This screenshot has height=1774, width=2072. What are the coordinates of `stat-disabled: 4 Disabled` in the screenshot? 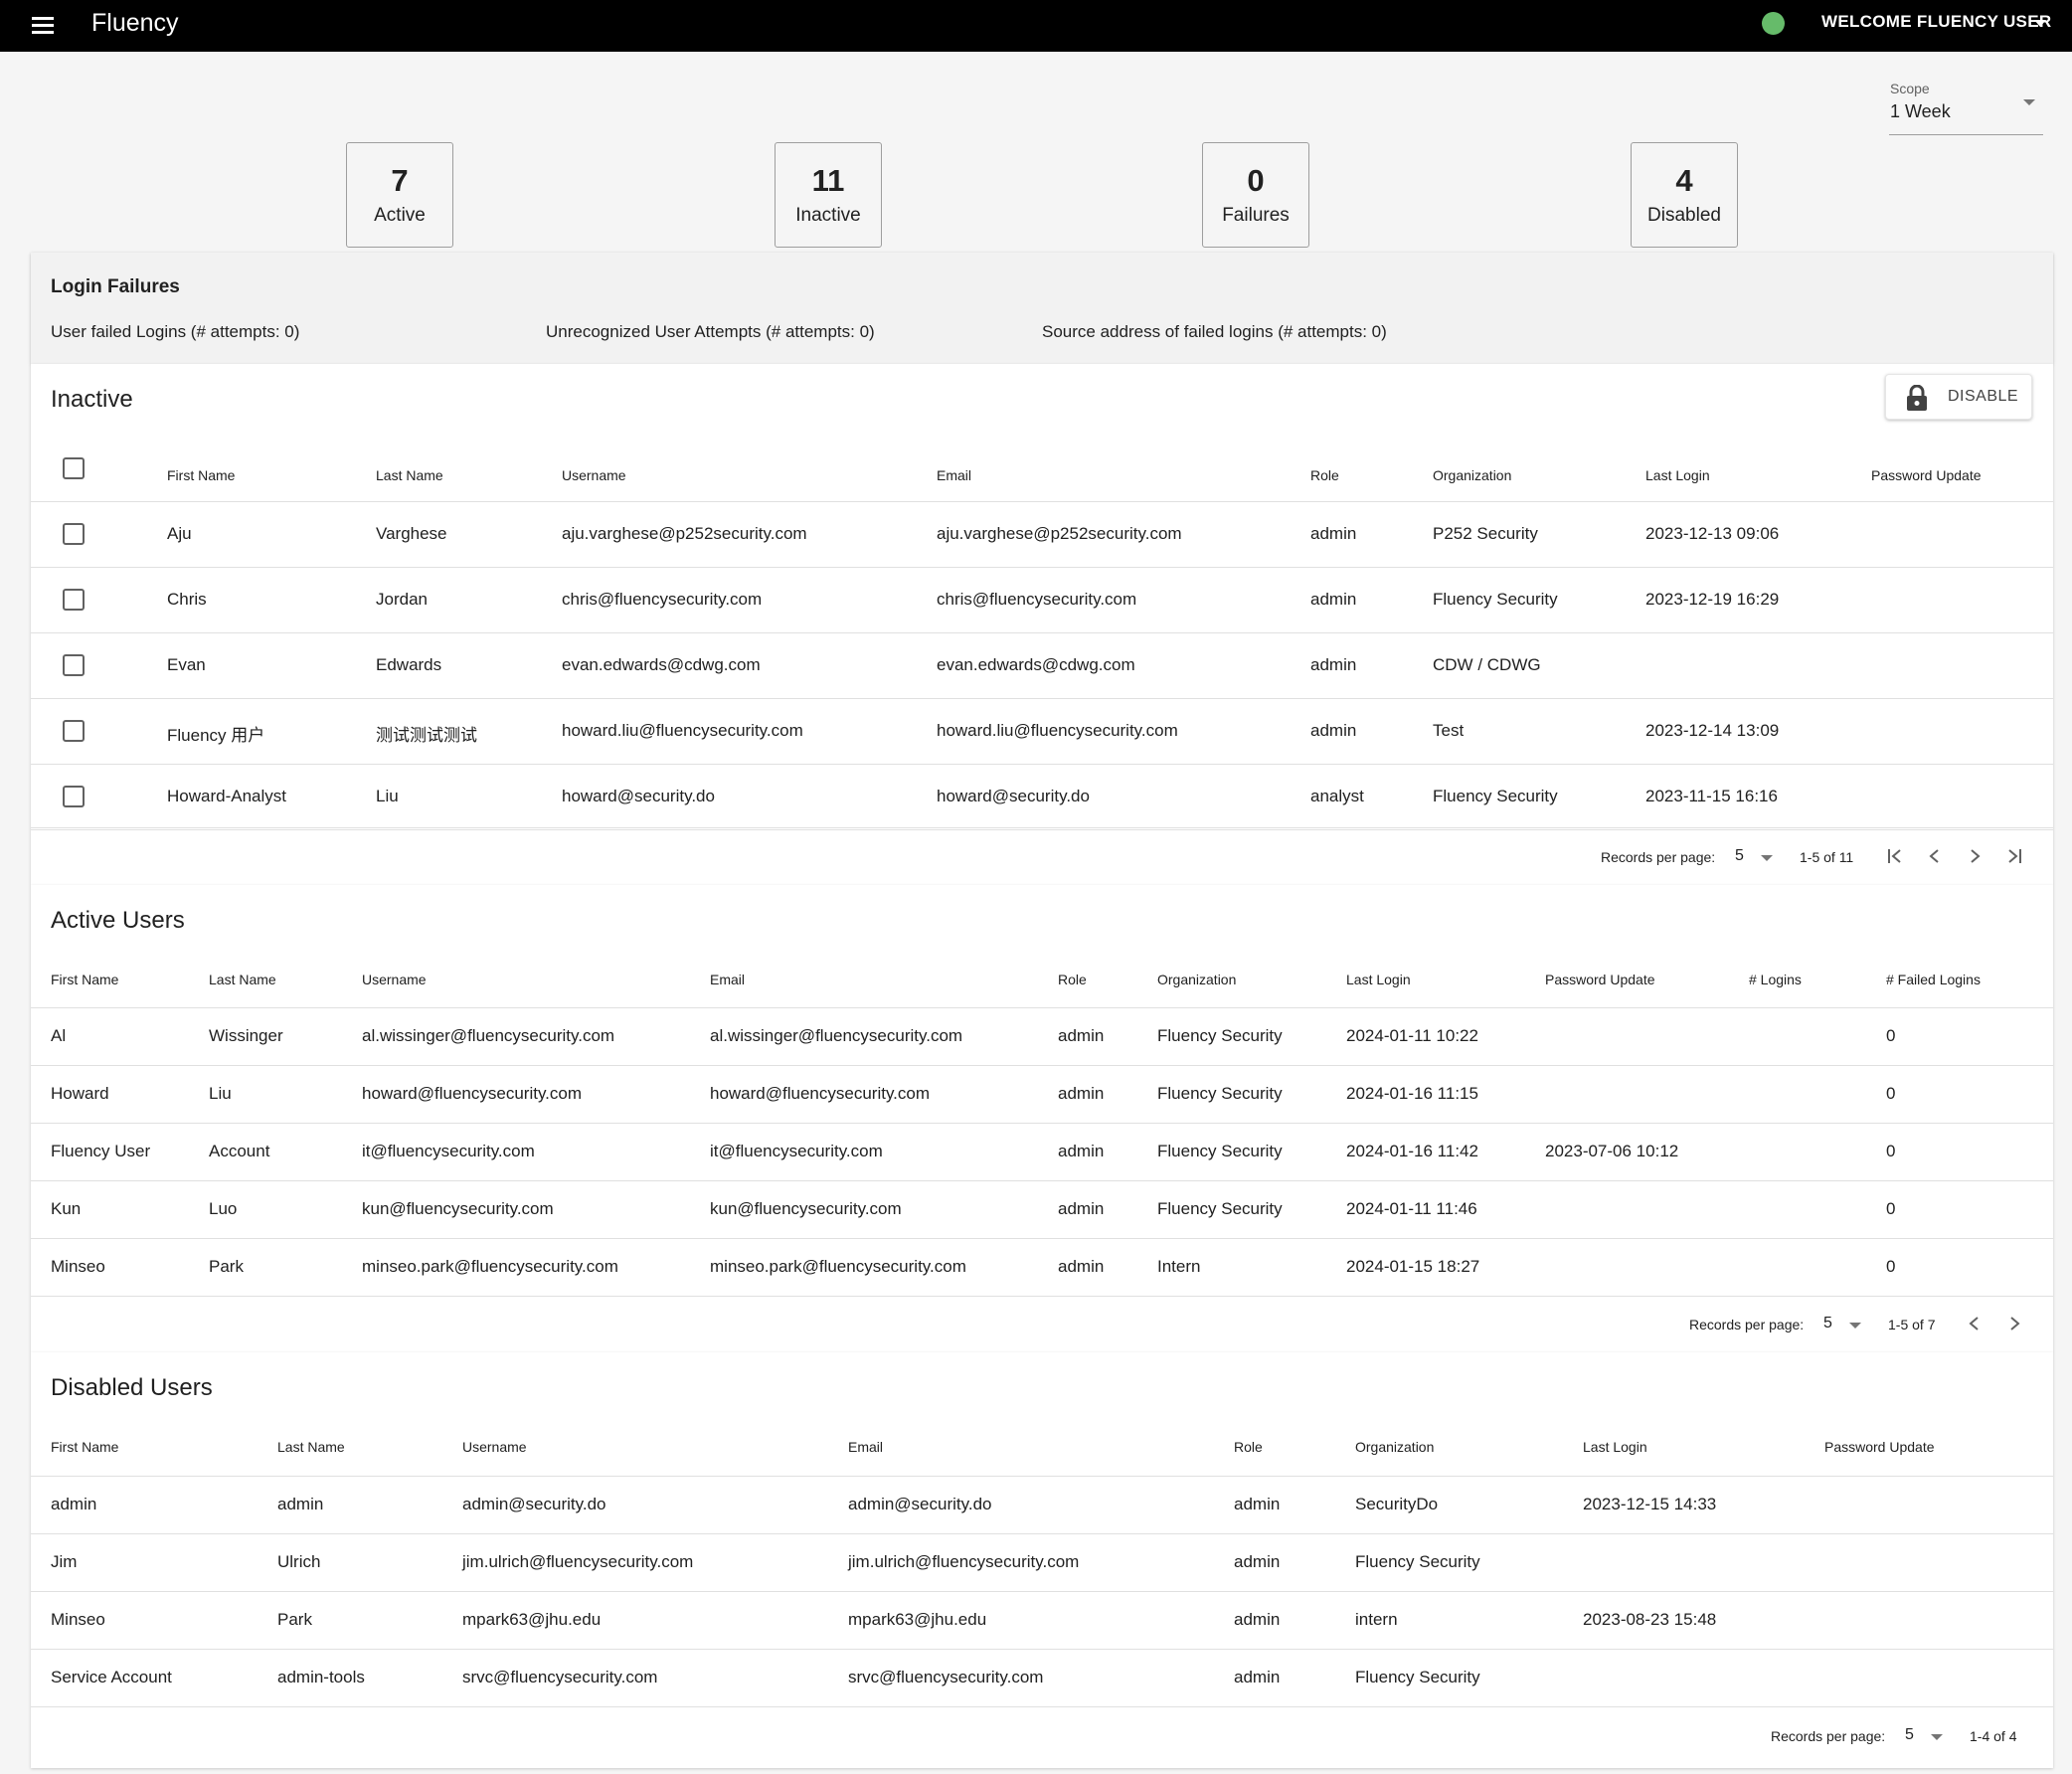 It's located at (1684, 195).